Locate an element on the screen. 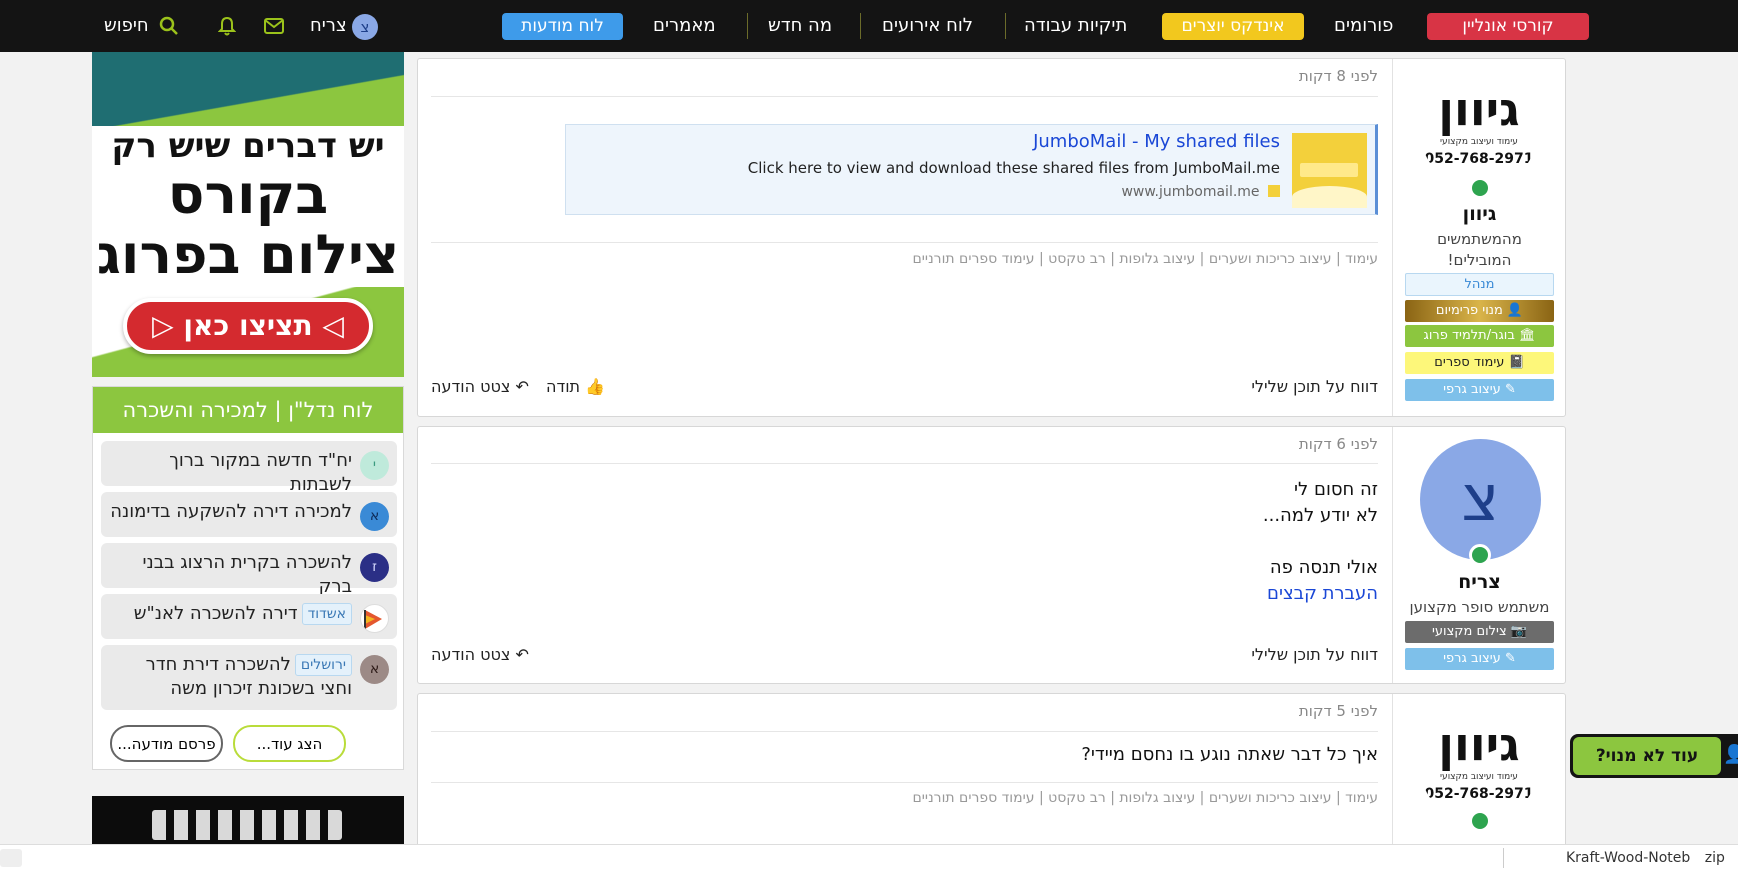 This screenshot has height=870, width=1738. link-preview-domain: www.jumbomail.me is located at coordinates (1190, 192).